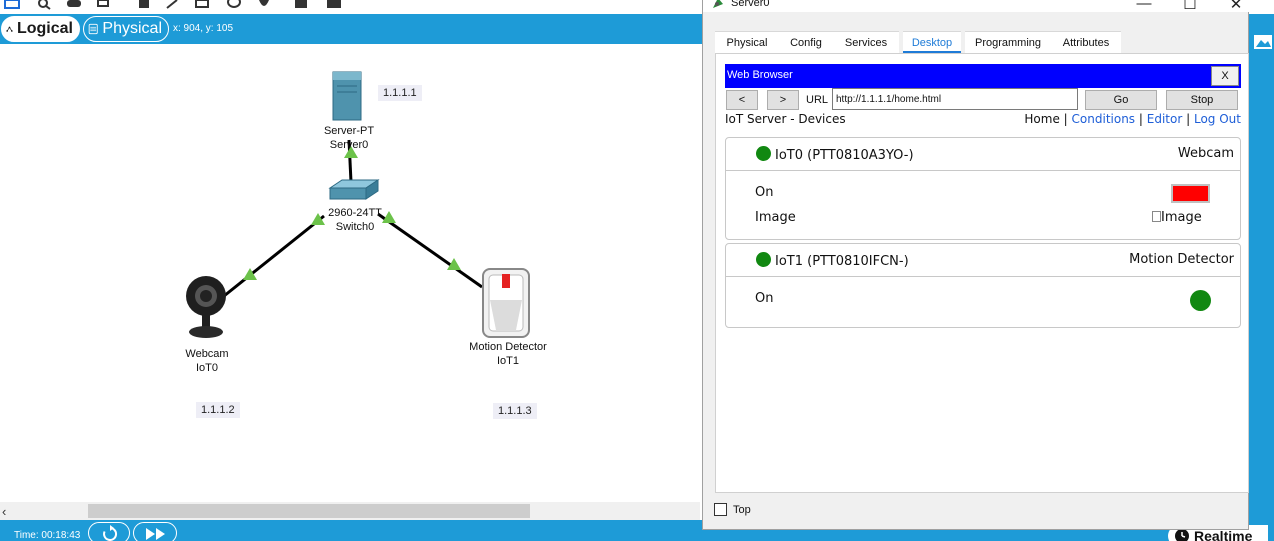 This screenshot has width=1274, height=541. What do you see at coordinates (1165, 119) in the screenshot?
I see `nav-editor-link: Editor` at bounding box center [1165, 119].